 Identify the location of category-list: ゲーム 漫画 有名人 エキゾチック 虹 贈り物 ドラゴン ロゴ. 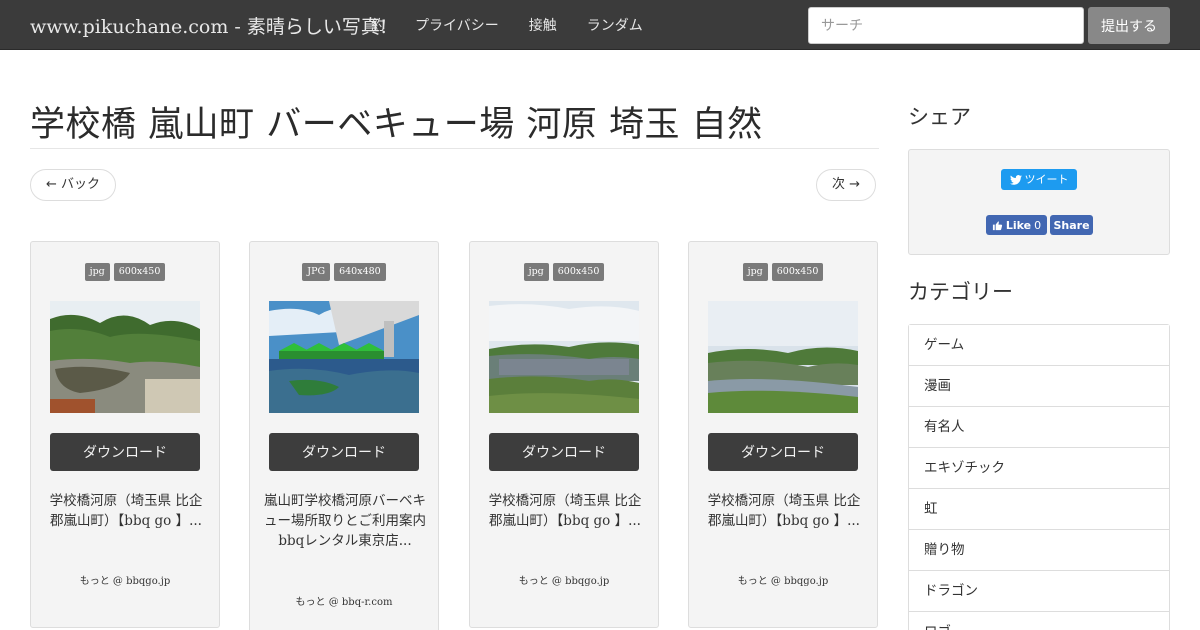
(1039, 477).